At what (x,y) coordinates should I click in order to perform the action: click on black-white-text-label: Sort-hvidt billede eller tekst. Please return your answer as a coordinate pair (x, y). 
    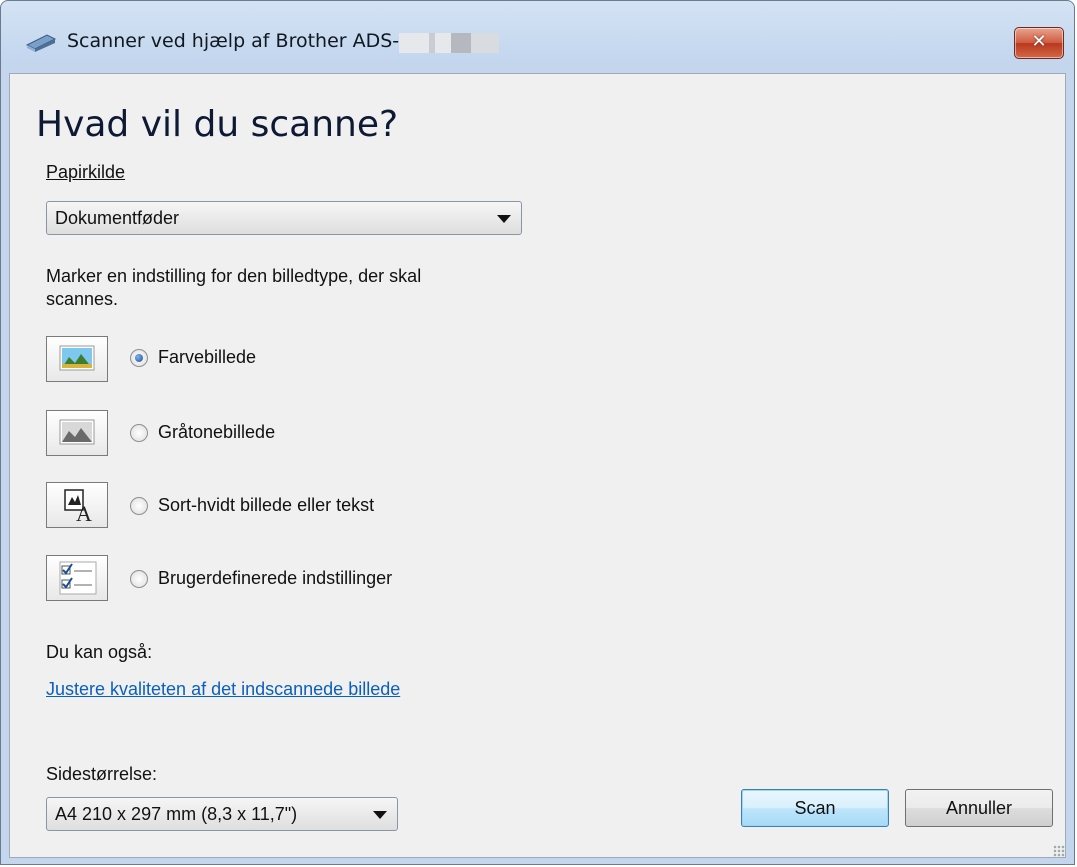
    Looking at the image, I should click on (266, 505).